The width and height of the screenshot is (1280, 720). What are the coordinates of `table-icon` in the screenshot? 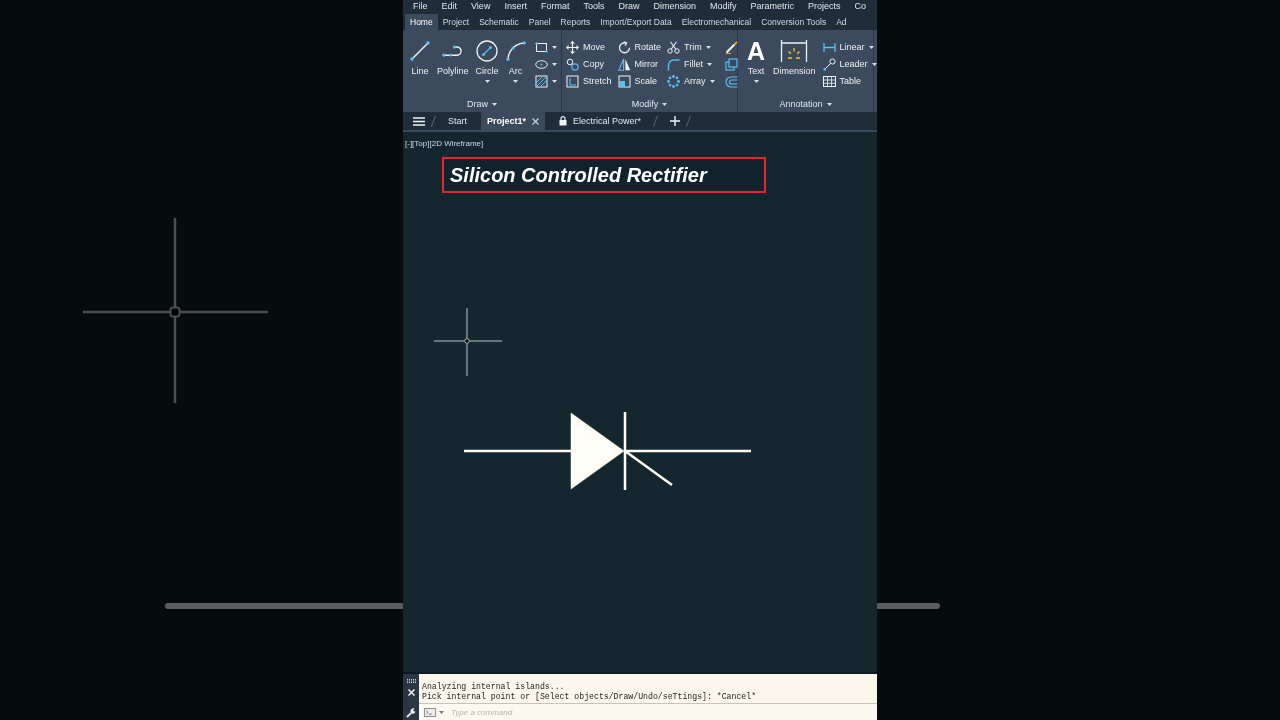 It's located at (829, 81).